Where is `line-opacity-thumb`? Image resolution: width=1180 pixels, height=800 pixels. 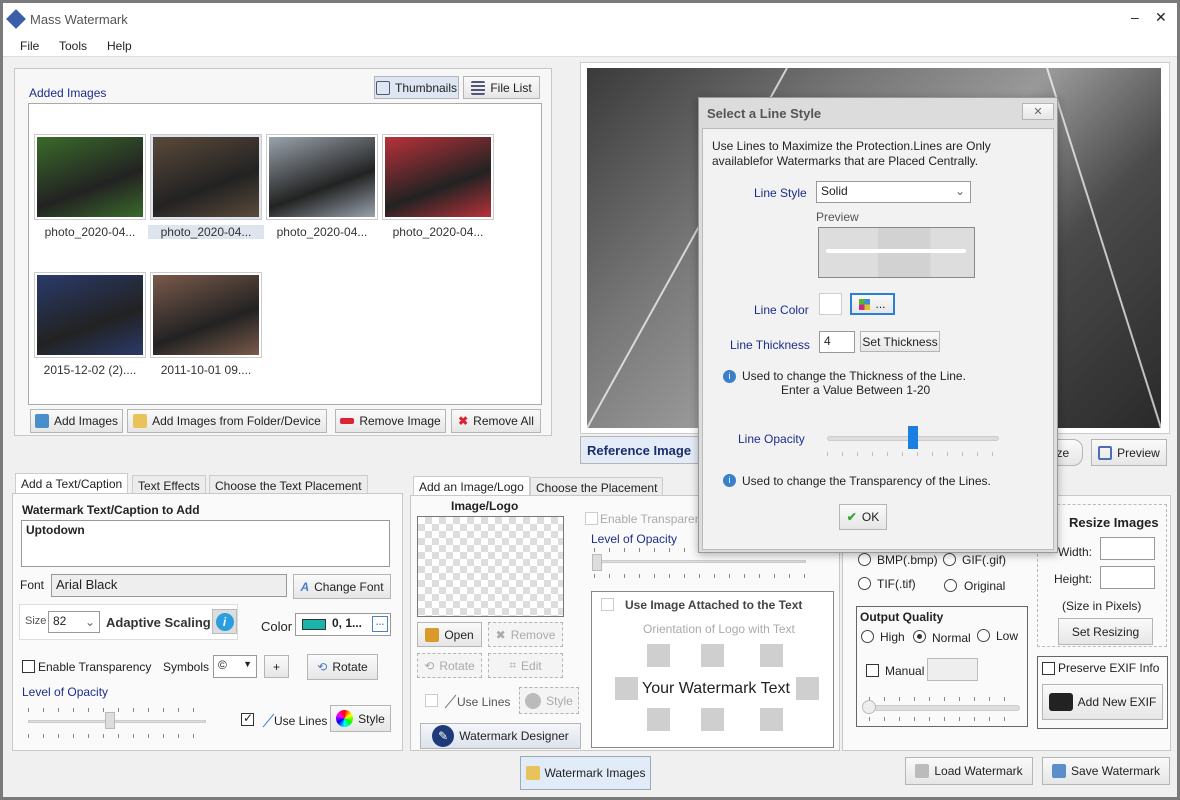
line-opacity-thumb is located at coordinates (913, 437).